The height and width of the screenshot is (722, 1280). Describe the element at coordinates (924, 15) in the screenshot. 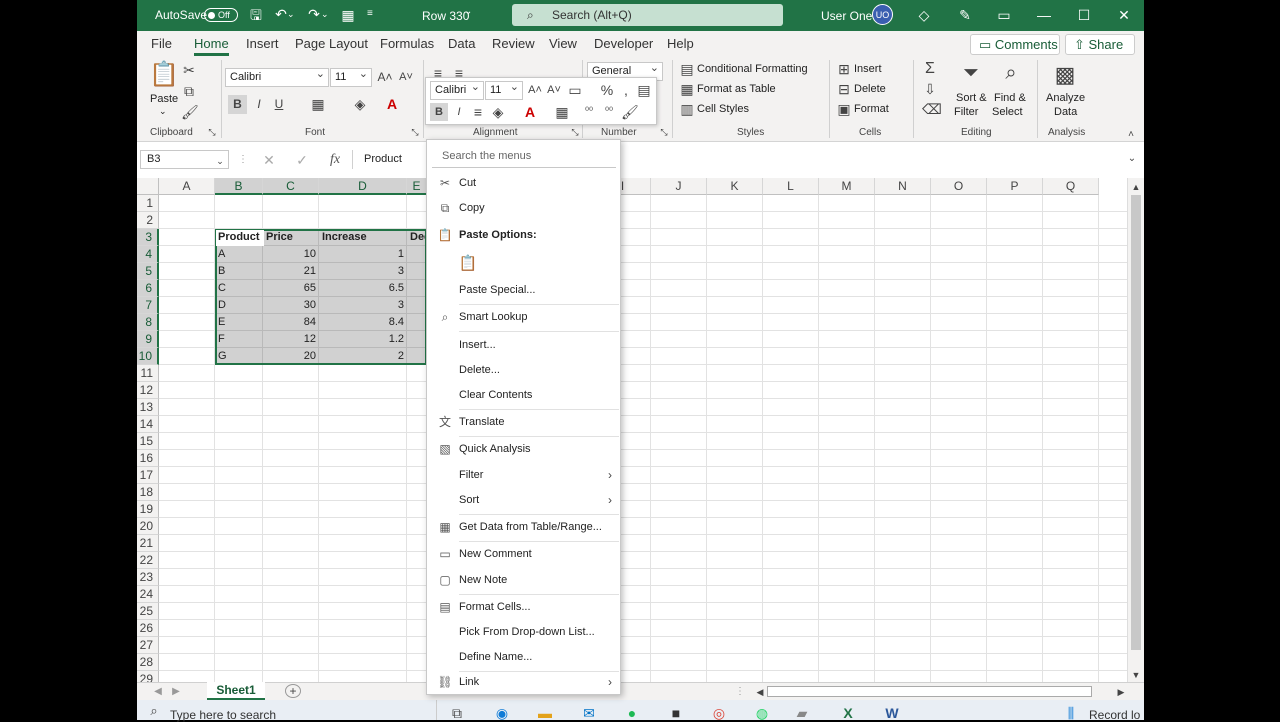

I see `diamond-icon: ◇` at that location.